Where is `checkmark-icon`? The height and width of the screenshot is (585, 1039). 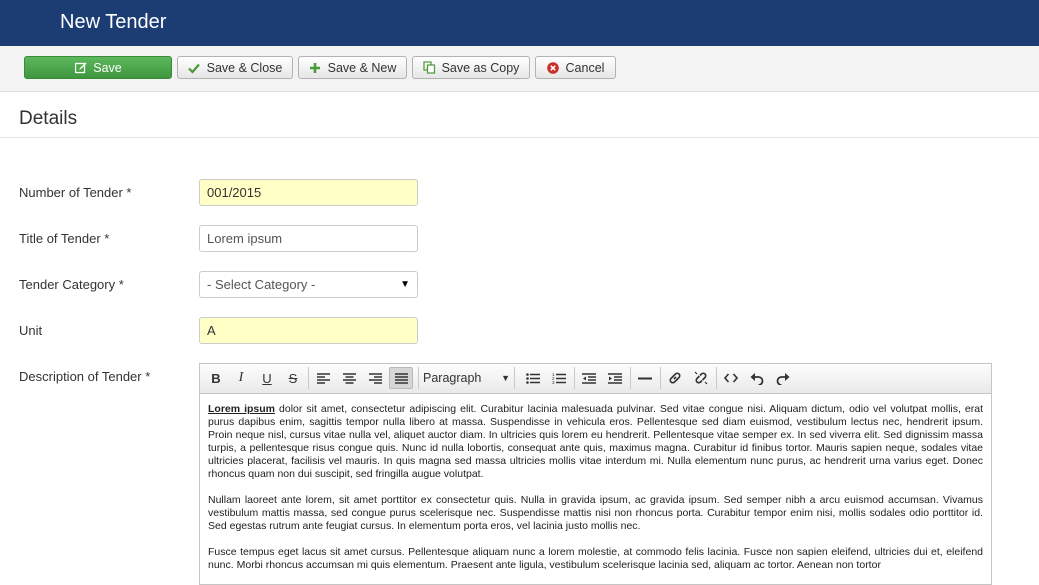
checkmark-icon is located at coordinates (194, 67).